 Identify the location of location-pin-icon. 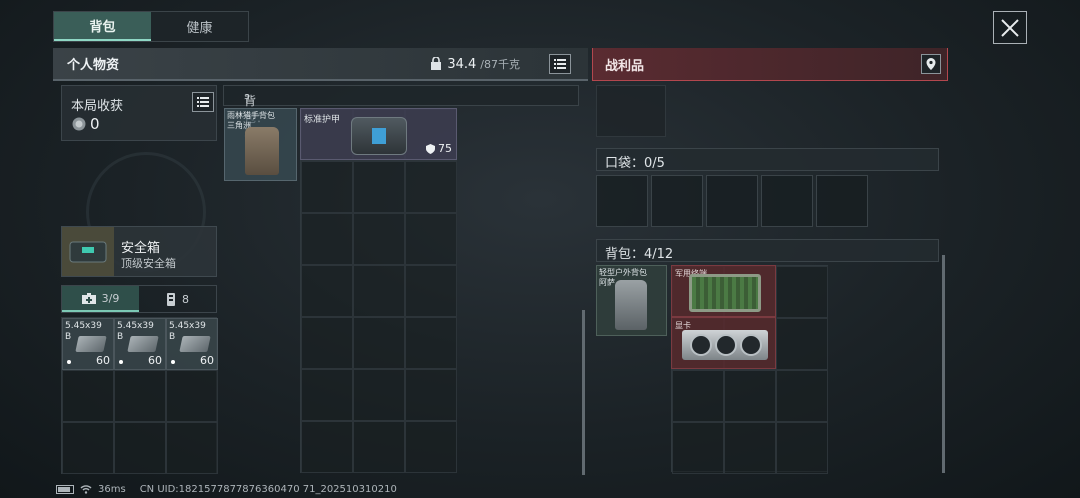
(931, 64).